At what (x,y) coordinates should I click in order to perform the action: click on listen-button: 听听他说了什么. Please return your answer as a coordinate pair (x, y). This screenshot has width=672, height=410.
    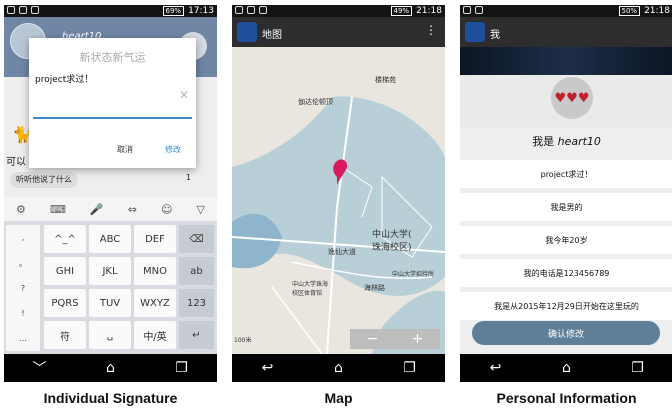
    Looking at the image, I should click on (44, 180).